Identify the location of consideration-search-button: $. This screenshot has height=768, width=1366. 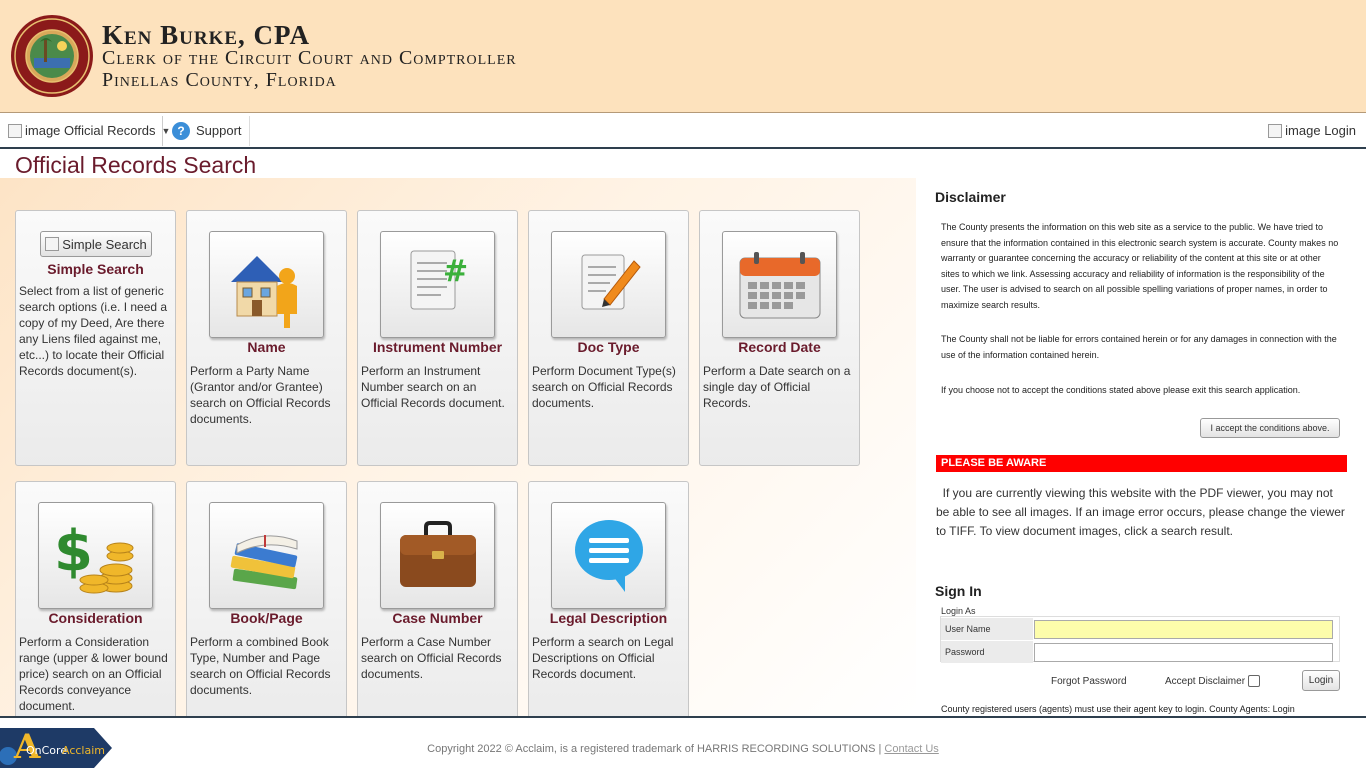
(95, 555).